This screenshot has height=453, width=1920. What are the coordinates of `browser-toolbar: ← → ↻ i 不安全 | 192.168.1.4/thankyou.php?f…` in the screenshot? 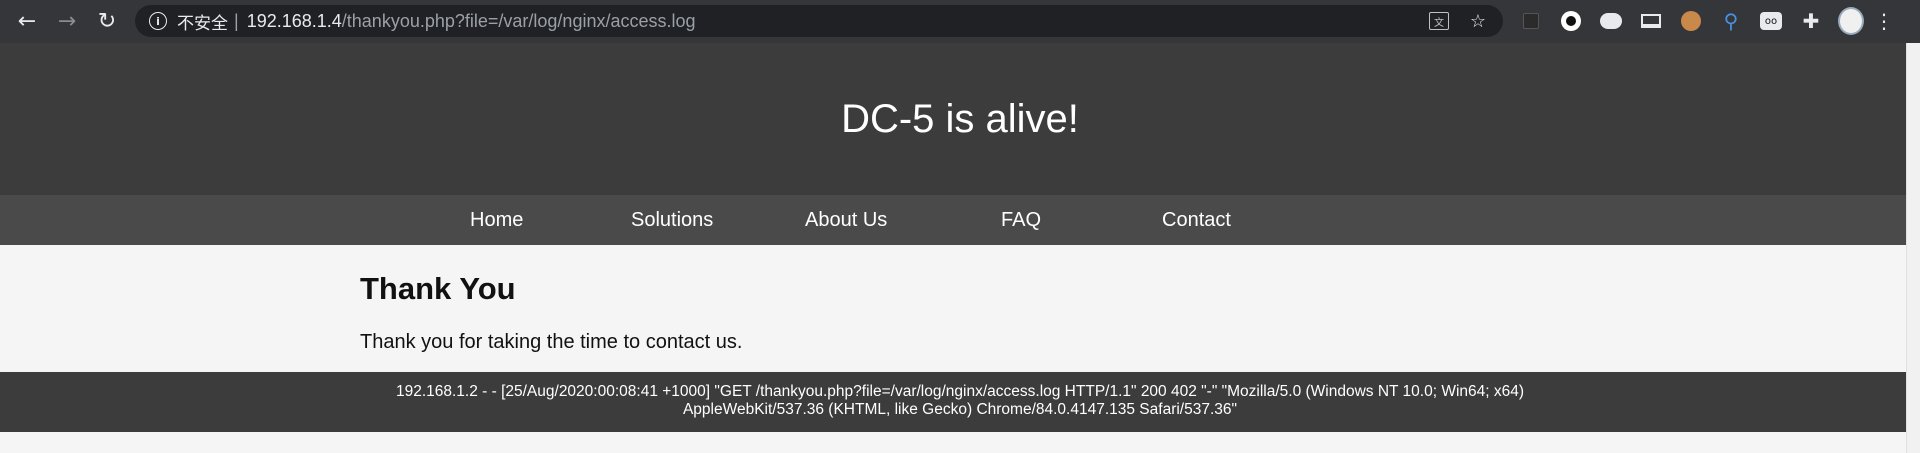 It's located at (960, 21).